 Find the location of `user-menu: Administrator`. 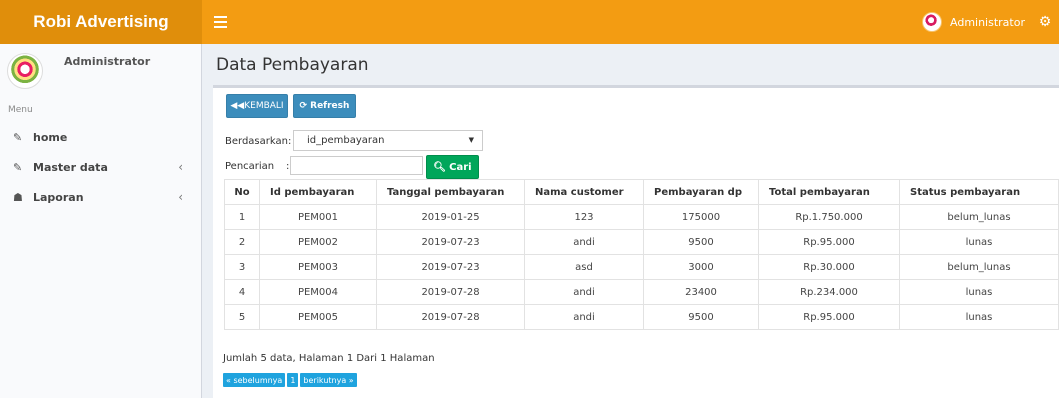

user-menu: Administrator is located at coordinates (973, 22).